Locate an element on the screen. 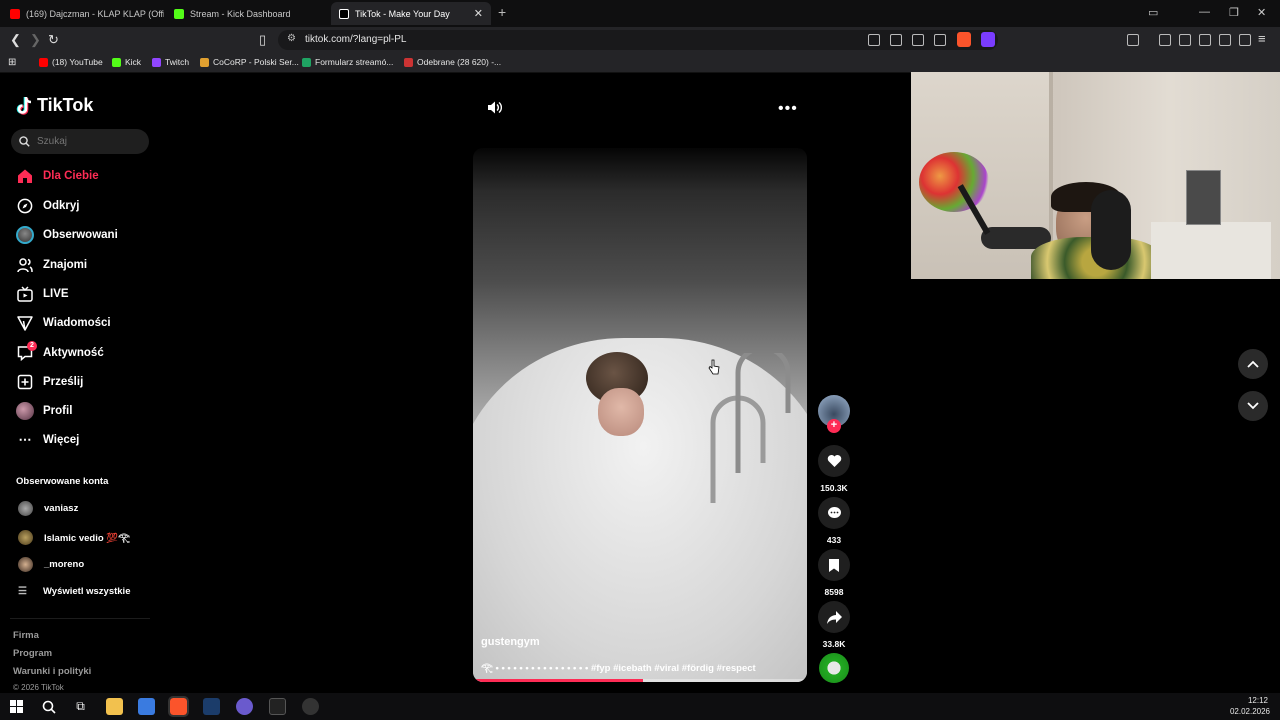 Image resolution: width=1280 pixels, height=720 pixels. menu-icon: ≡ is located at coordinates (1262, 38).